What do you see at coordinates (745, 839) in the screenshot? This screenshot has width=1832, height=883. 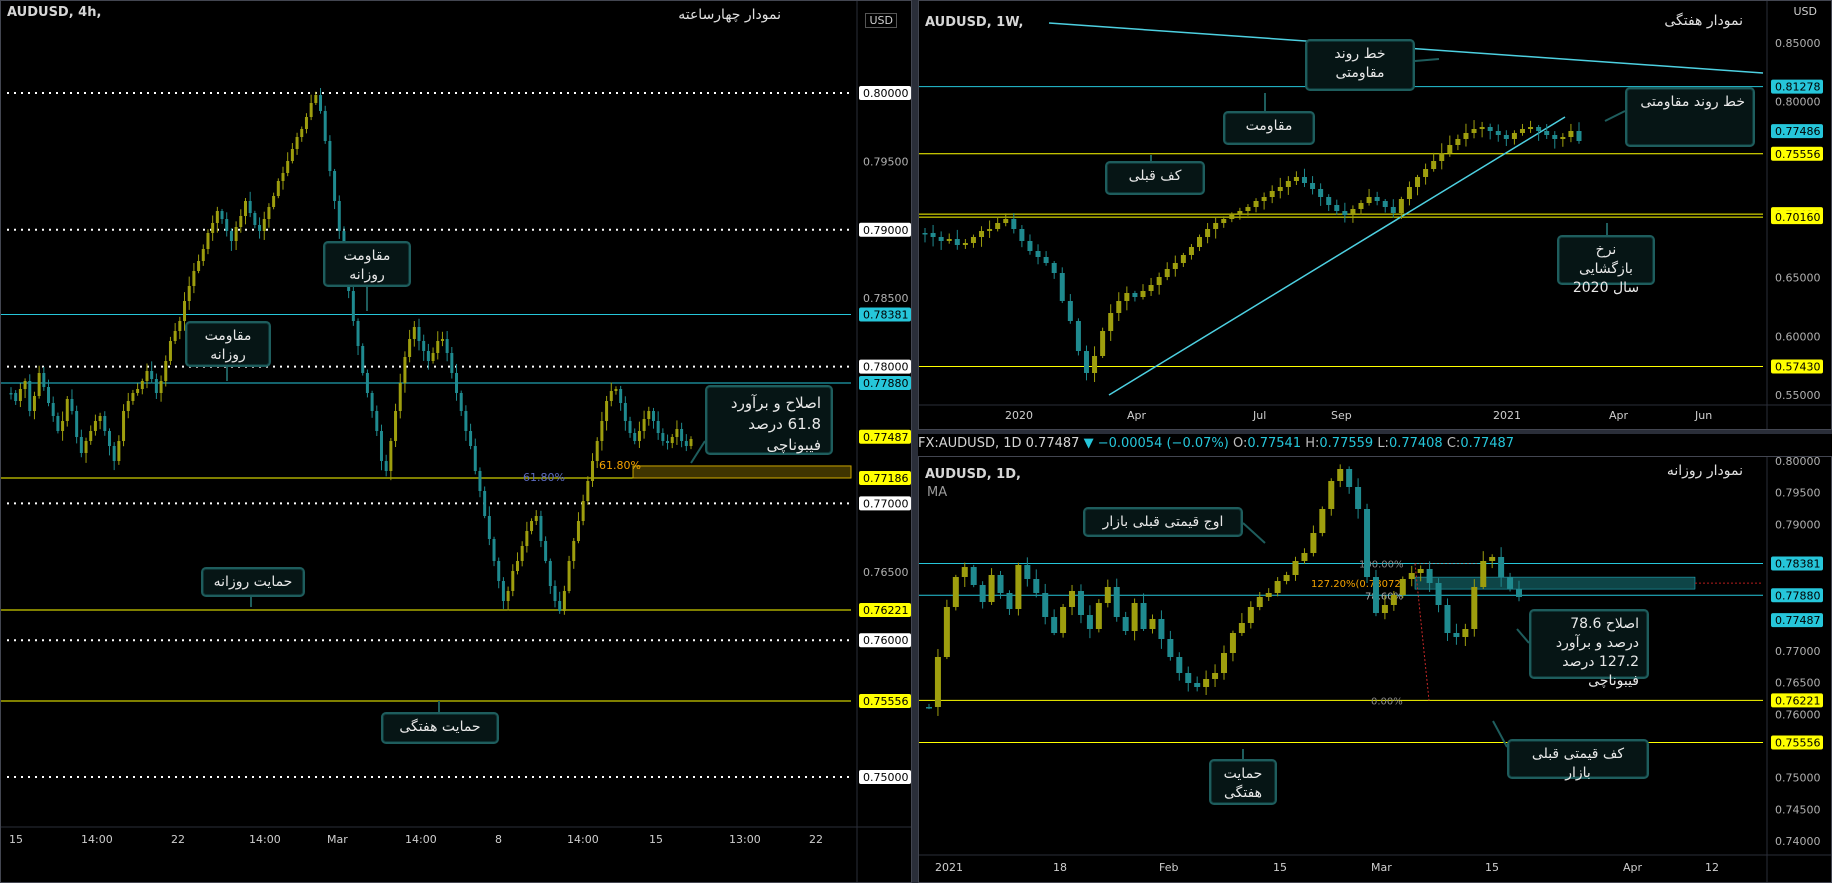 I see `time-tick: 13:00` at bounding box center [745, 839].